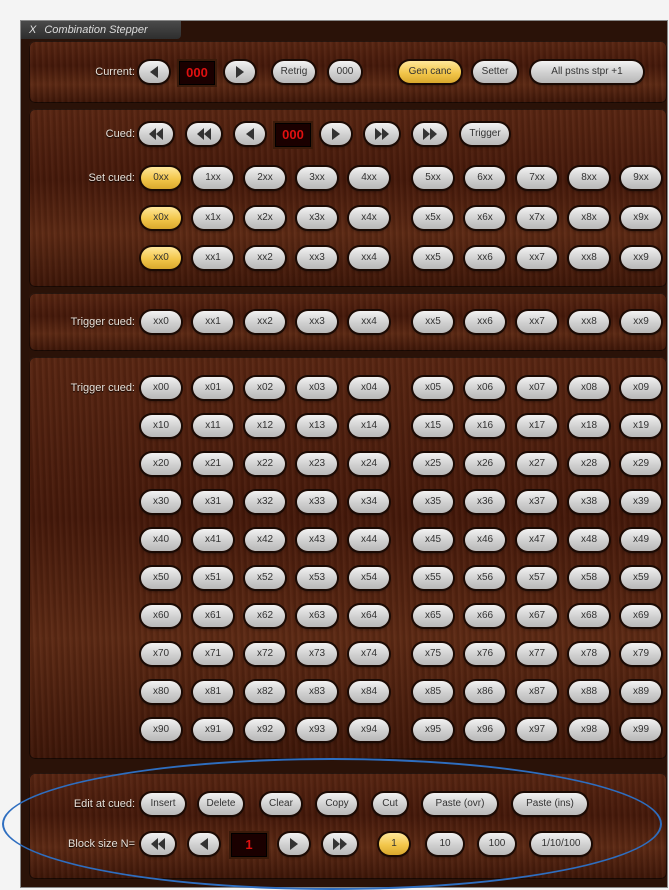 The image size is (669, 890). I want to click on delete-button: Delete, so click(221, 804).